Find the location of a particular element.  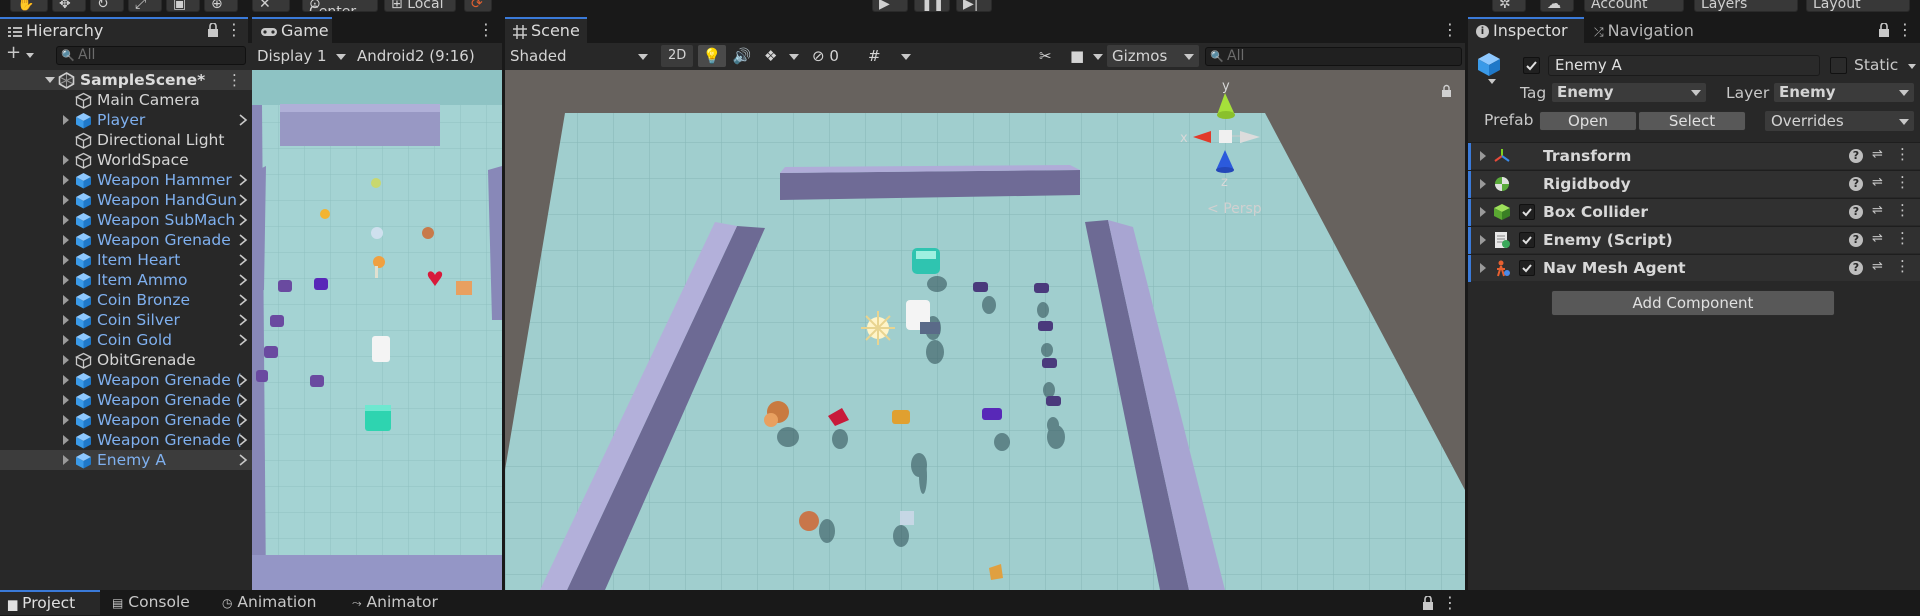

camera-dropdown: ■ is located at coordinates (1086, 56).